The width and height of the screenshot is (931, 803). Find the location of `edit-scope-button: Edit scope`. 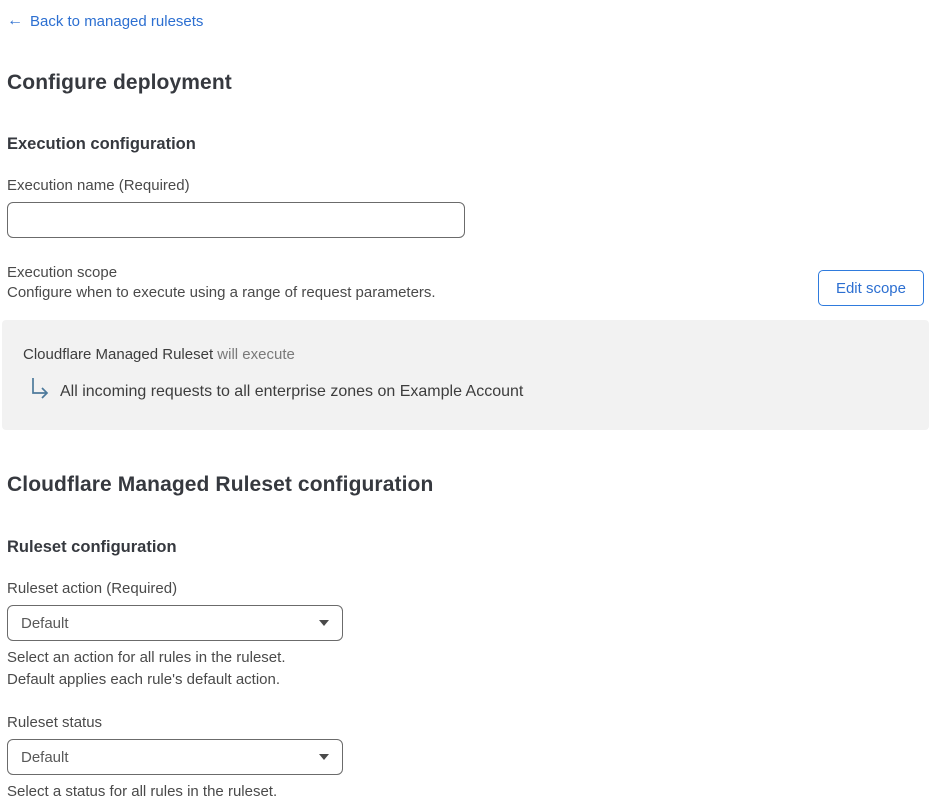

edit-scope-button: Edit scope is located at coordinates (870, 288).